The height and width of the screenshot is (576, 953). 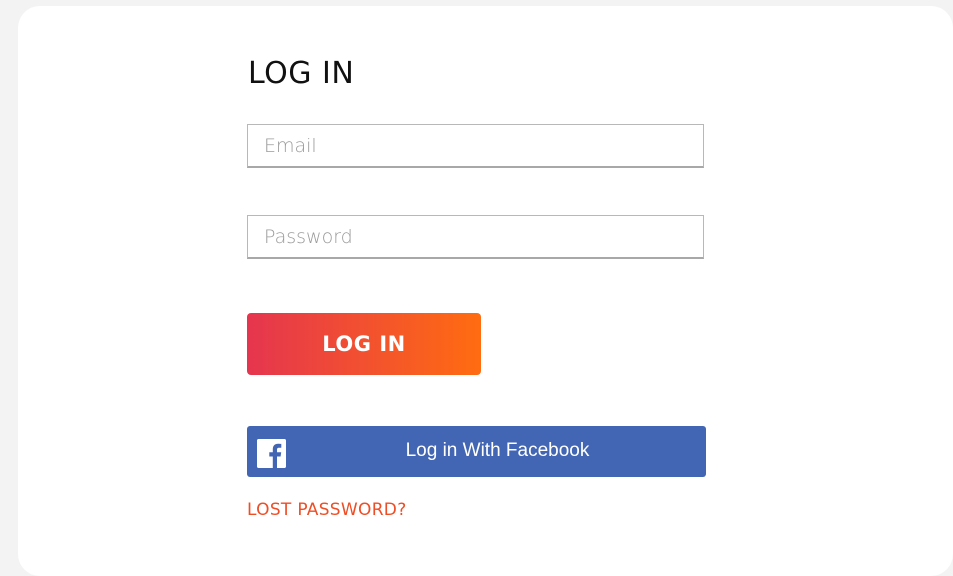 What do you see at coordinates (364, 344) in the screenshot?
I see `login-button: LOG IN` at bounding box center [364, 344].